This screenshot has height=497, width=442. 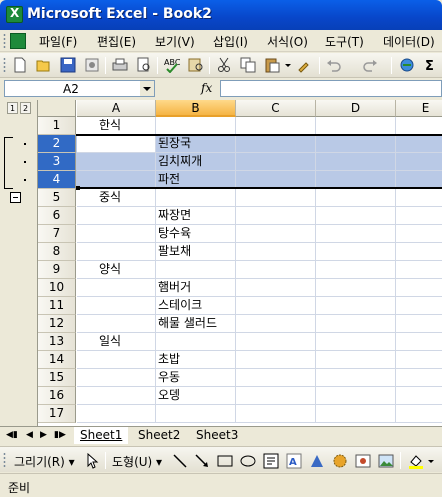 I want to click on menu-edit: 편집(E), so click(x=116, y=41).